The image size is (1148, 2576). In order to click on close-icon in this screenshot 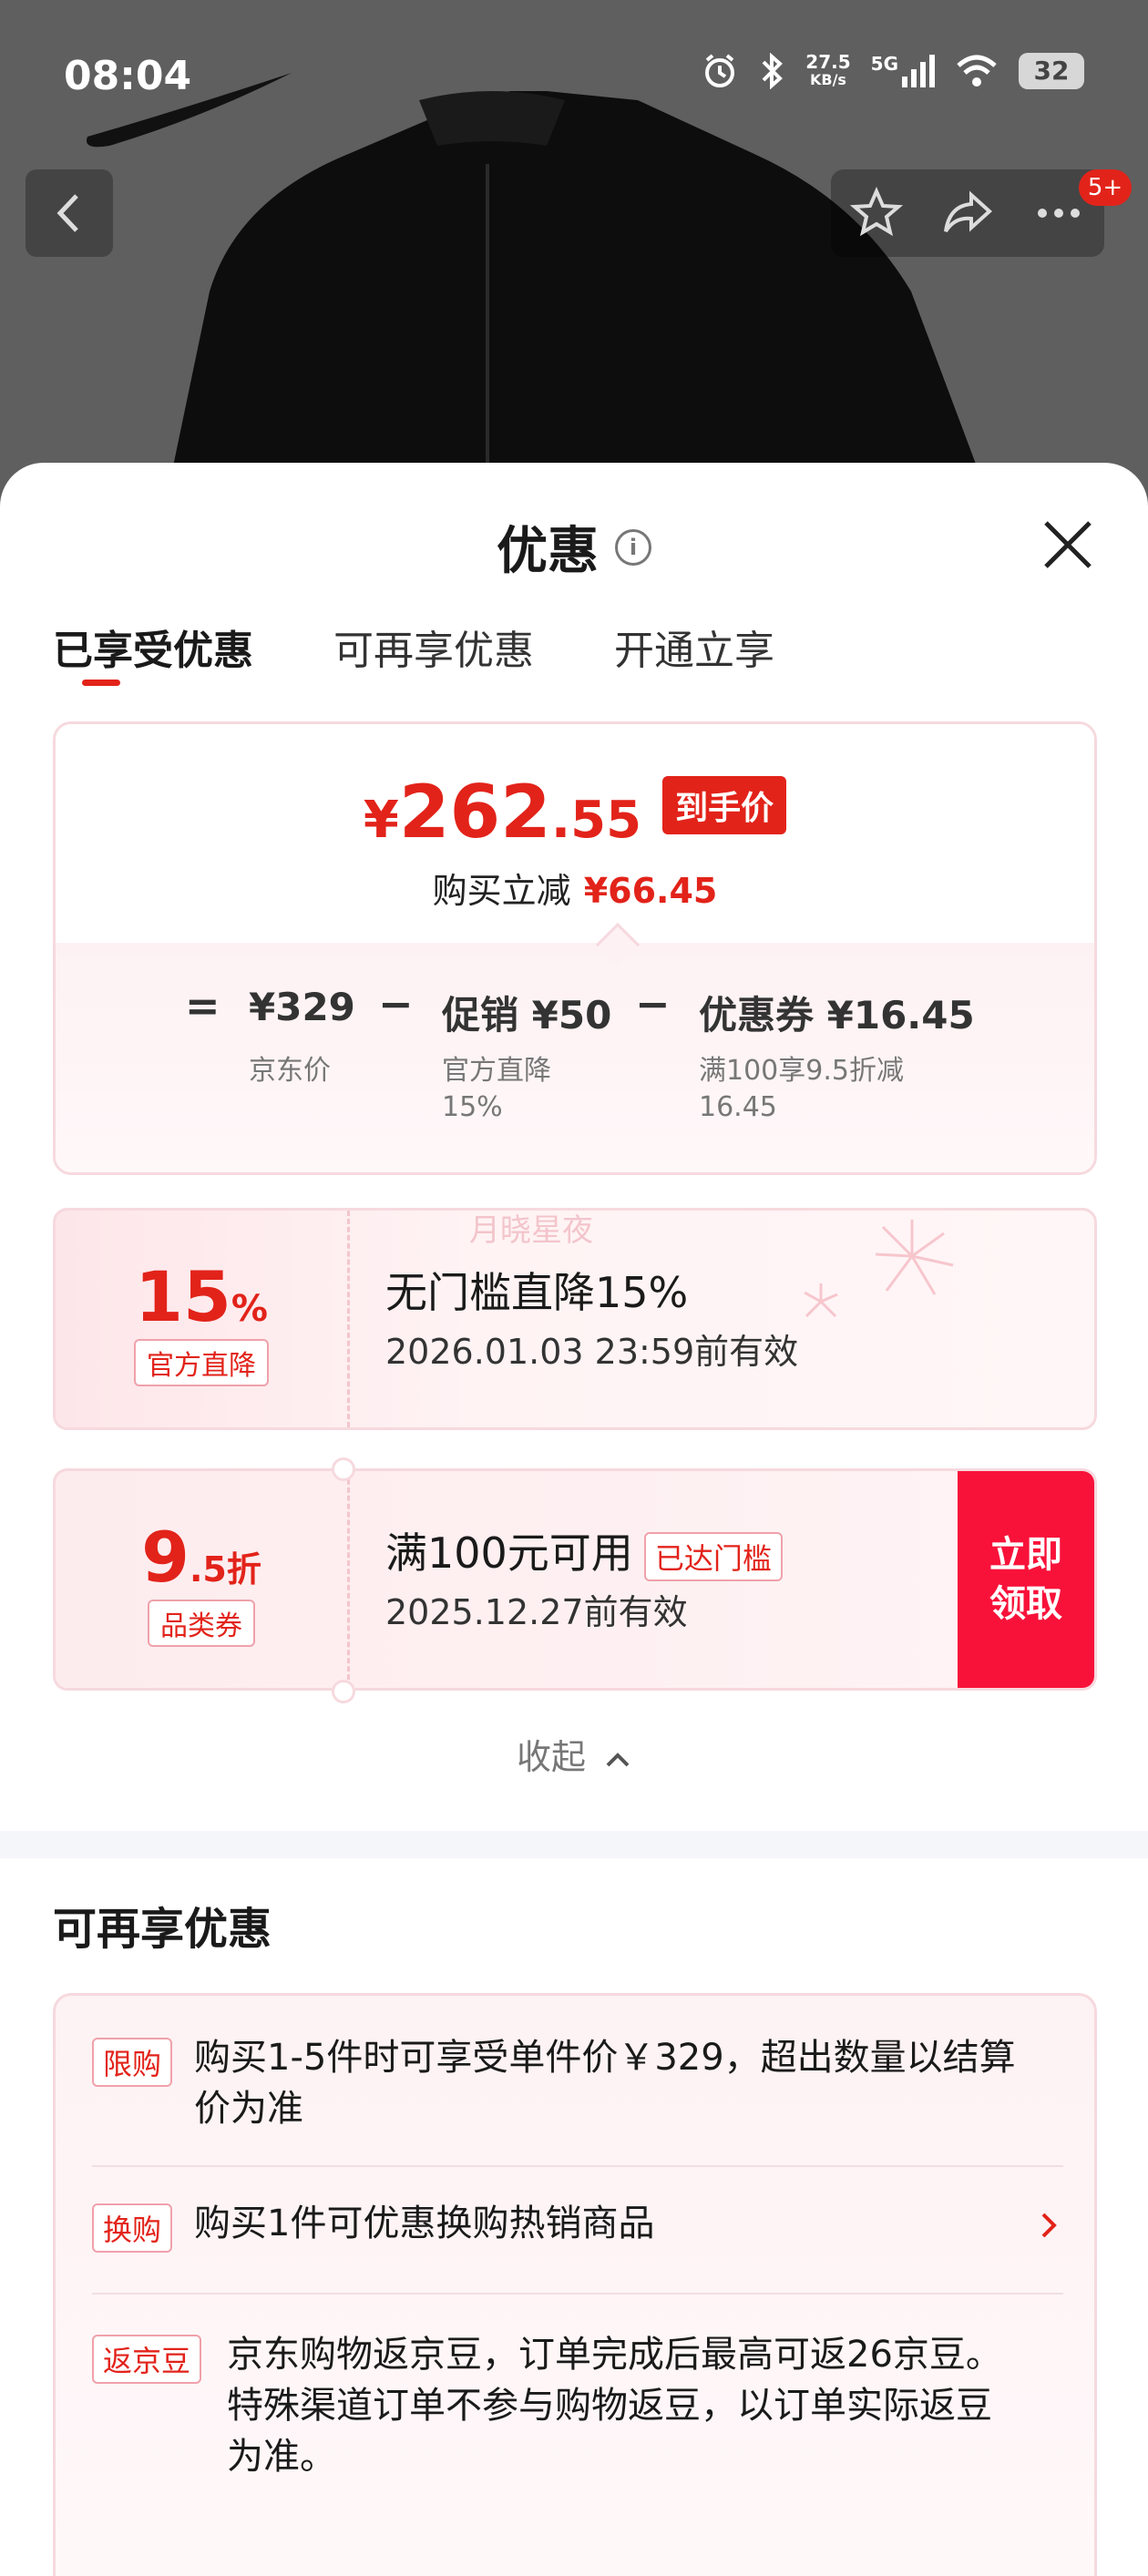, I will do `click(1068, 545)`.